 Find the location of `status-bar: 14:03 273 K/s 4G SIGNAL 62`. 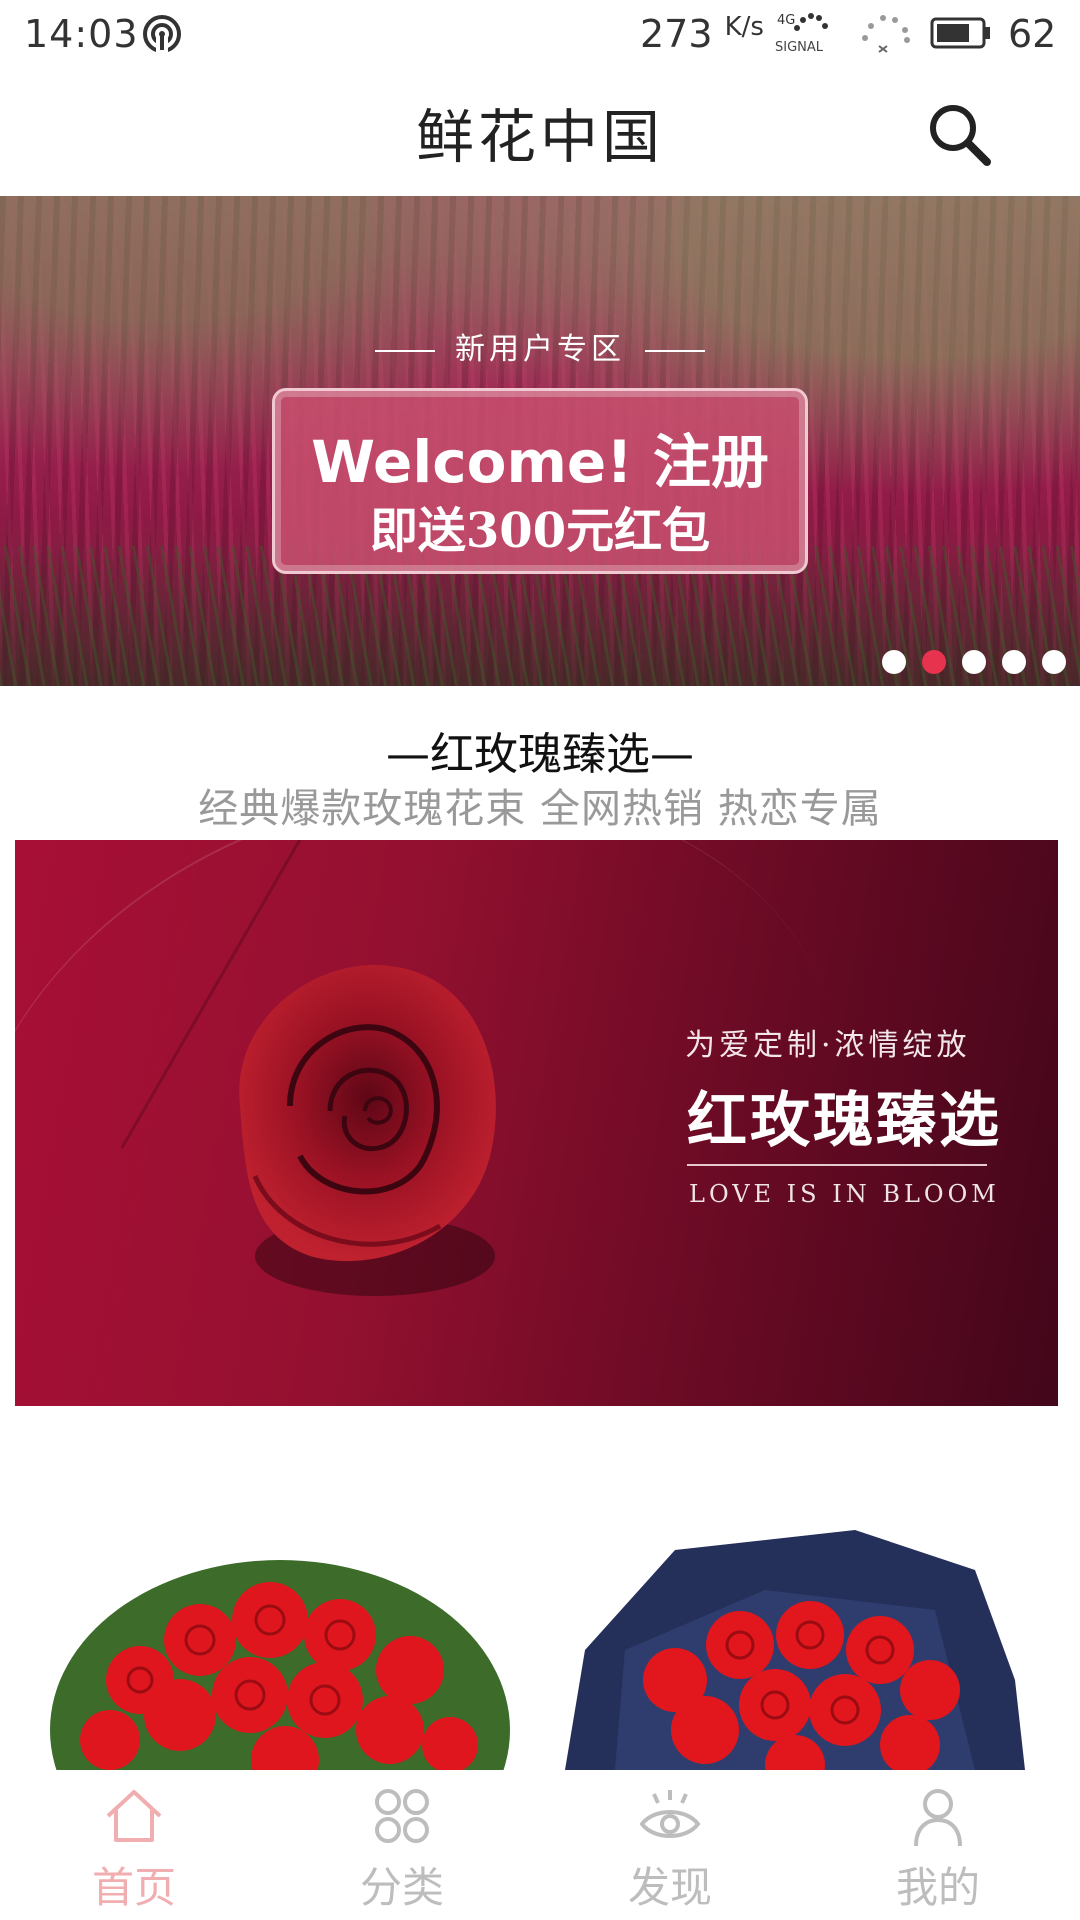

status-bar: 14:03 273 K/s 4G SIGNAL 62 is located at coordinates (540, 35).